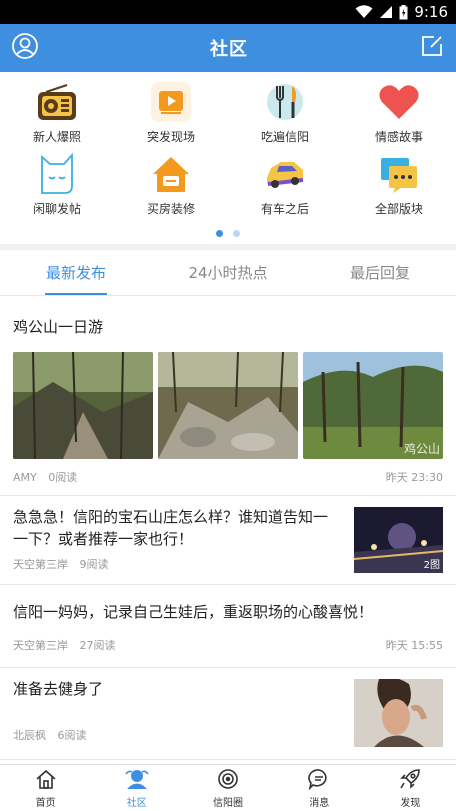 This screenshot has height=811, width=456. What do you see at coordinates (56, 209) in the screenshot?
I see `category-label: 闲聊发帖` at bounding box center [56, 209].